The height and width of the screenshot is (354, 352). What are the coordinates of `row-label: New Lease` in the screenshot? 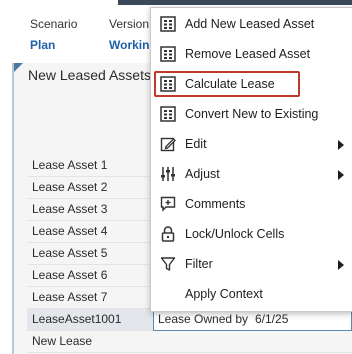 It's located at (62, 341).